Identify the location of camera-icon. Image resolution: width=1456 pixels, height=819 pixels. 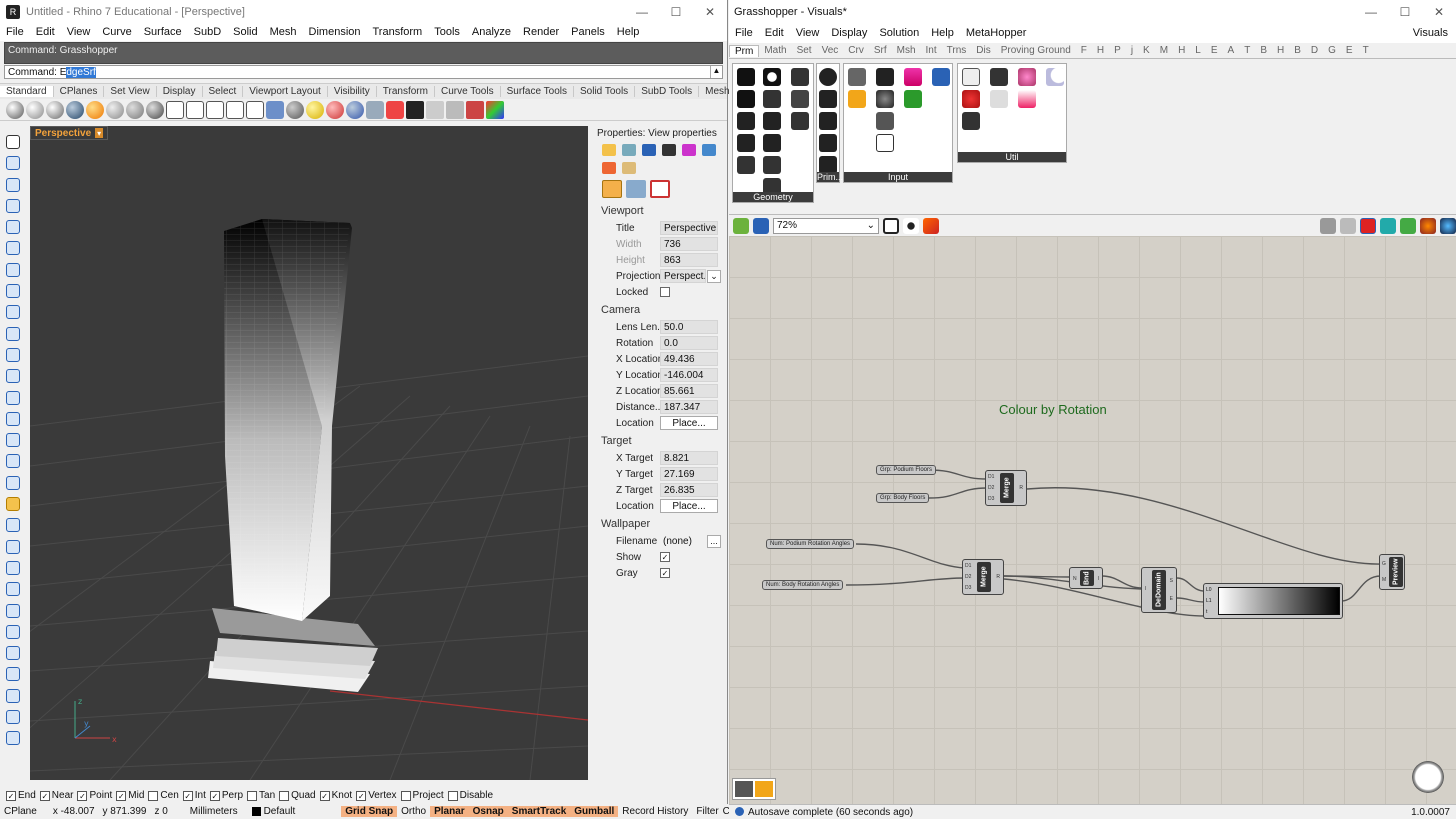
(669, 150).